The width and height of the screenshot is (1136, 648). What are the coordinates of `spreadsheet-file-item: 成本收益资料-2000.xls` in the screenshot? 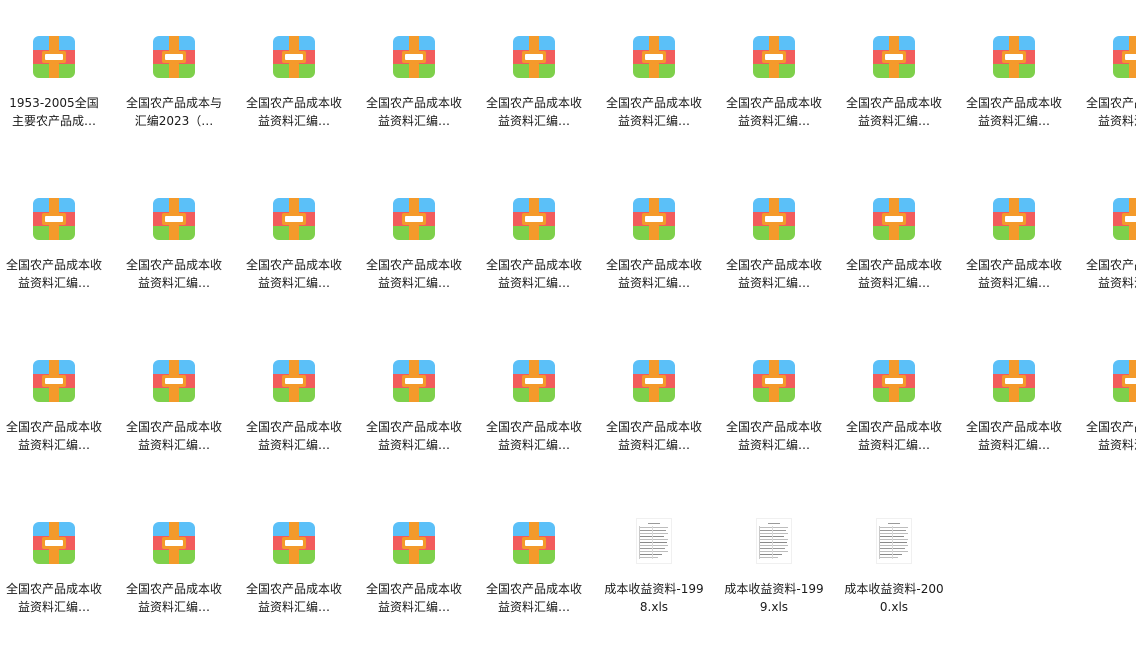 It's located at (895, 556).